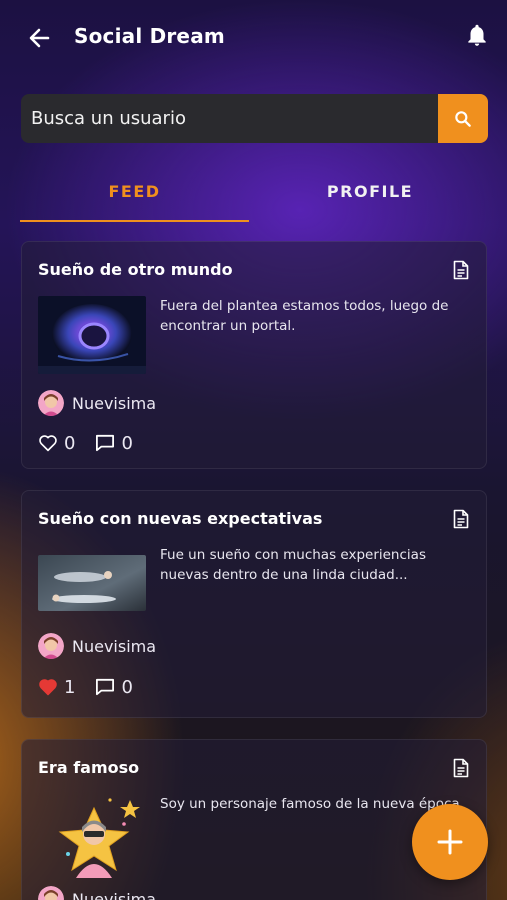  Describe the element at coordinates (370, 196) in the screenshot. I see `tab-profile: PROFILE` at that location.